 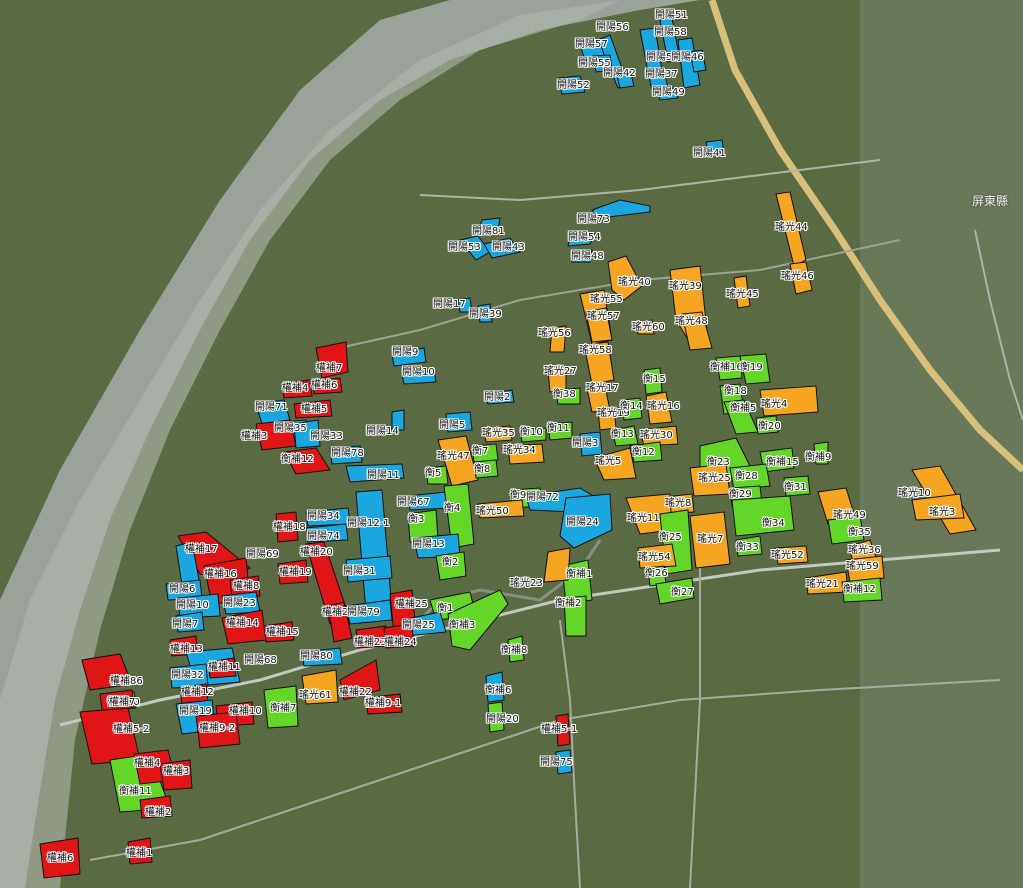 I want to click on parcel-label: 瑤光39, so click(x=685, y=286).